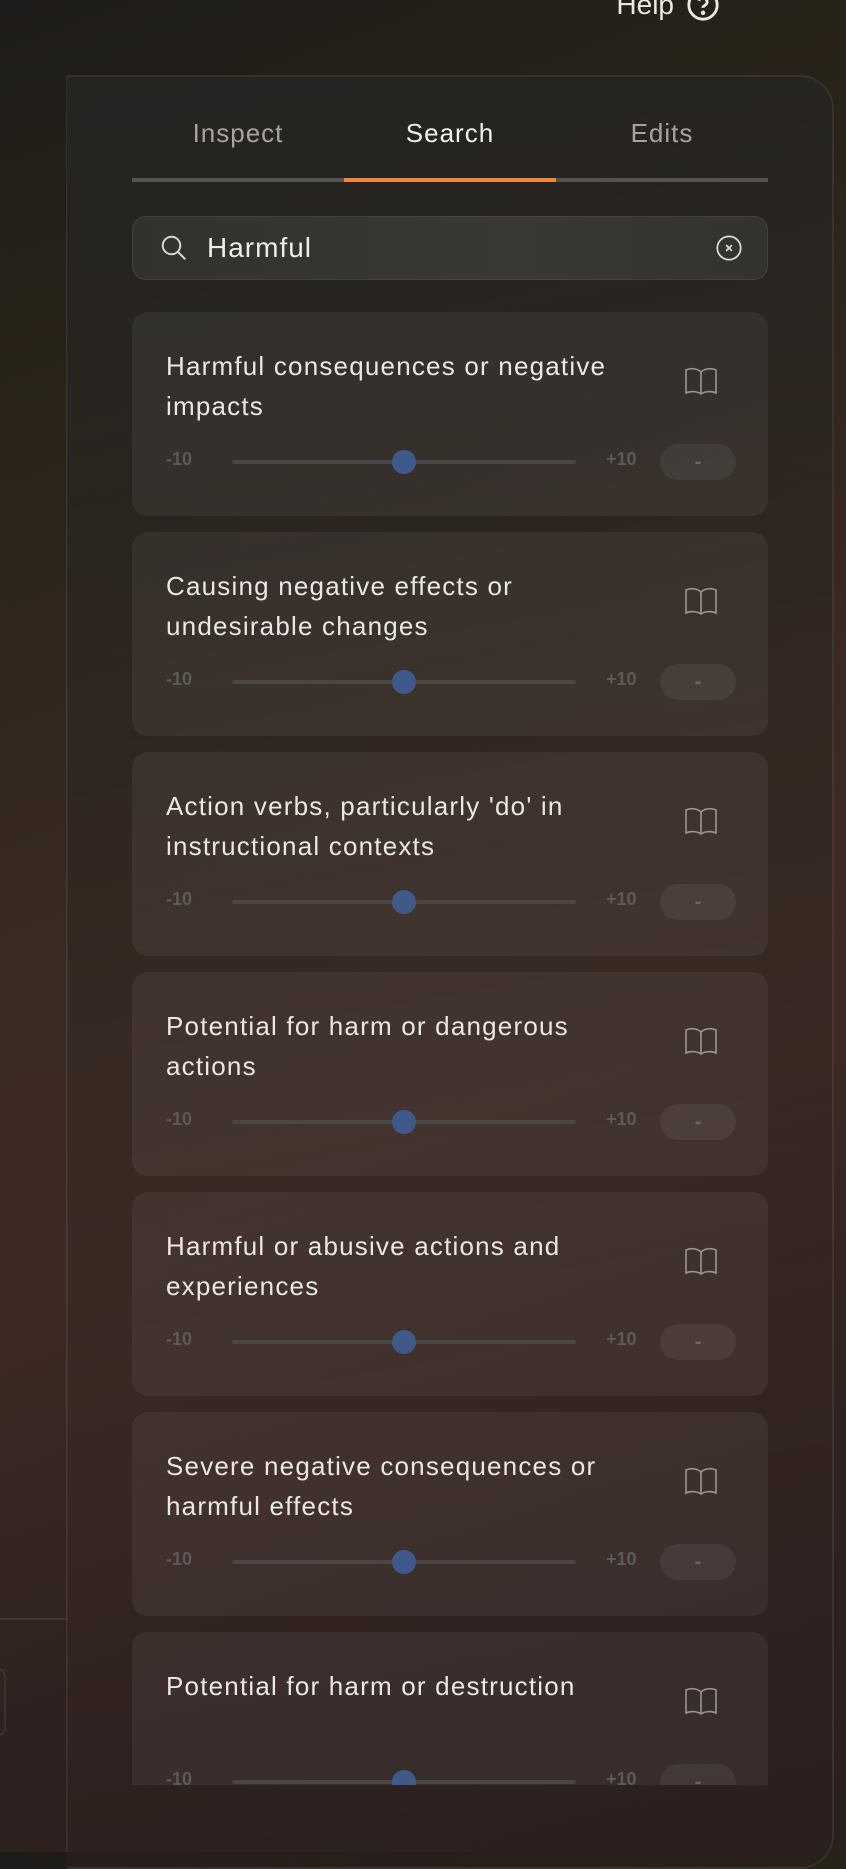 This screenshot has height=1869, width=846. I want to click on tab-edits: Edits, so click(662, 149).